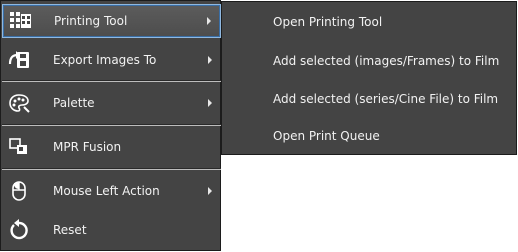  Describe the element at coordinates (19, 191) in the screenshot. I see `mouse-icon` at that location.